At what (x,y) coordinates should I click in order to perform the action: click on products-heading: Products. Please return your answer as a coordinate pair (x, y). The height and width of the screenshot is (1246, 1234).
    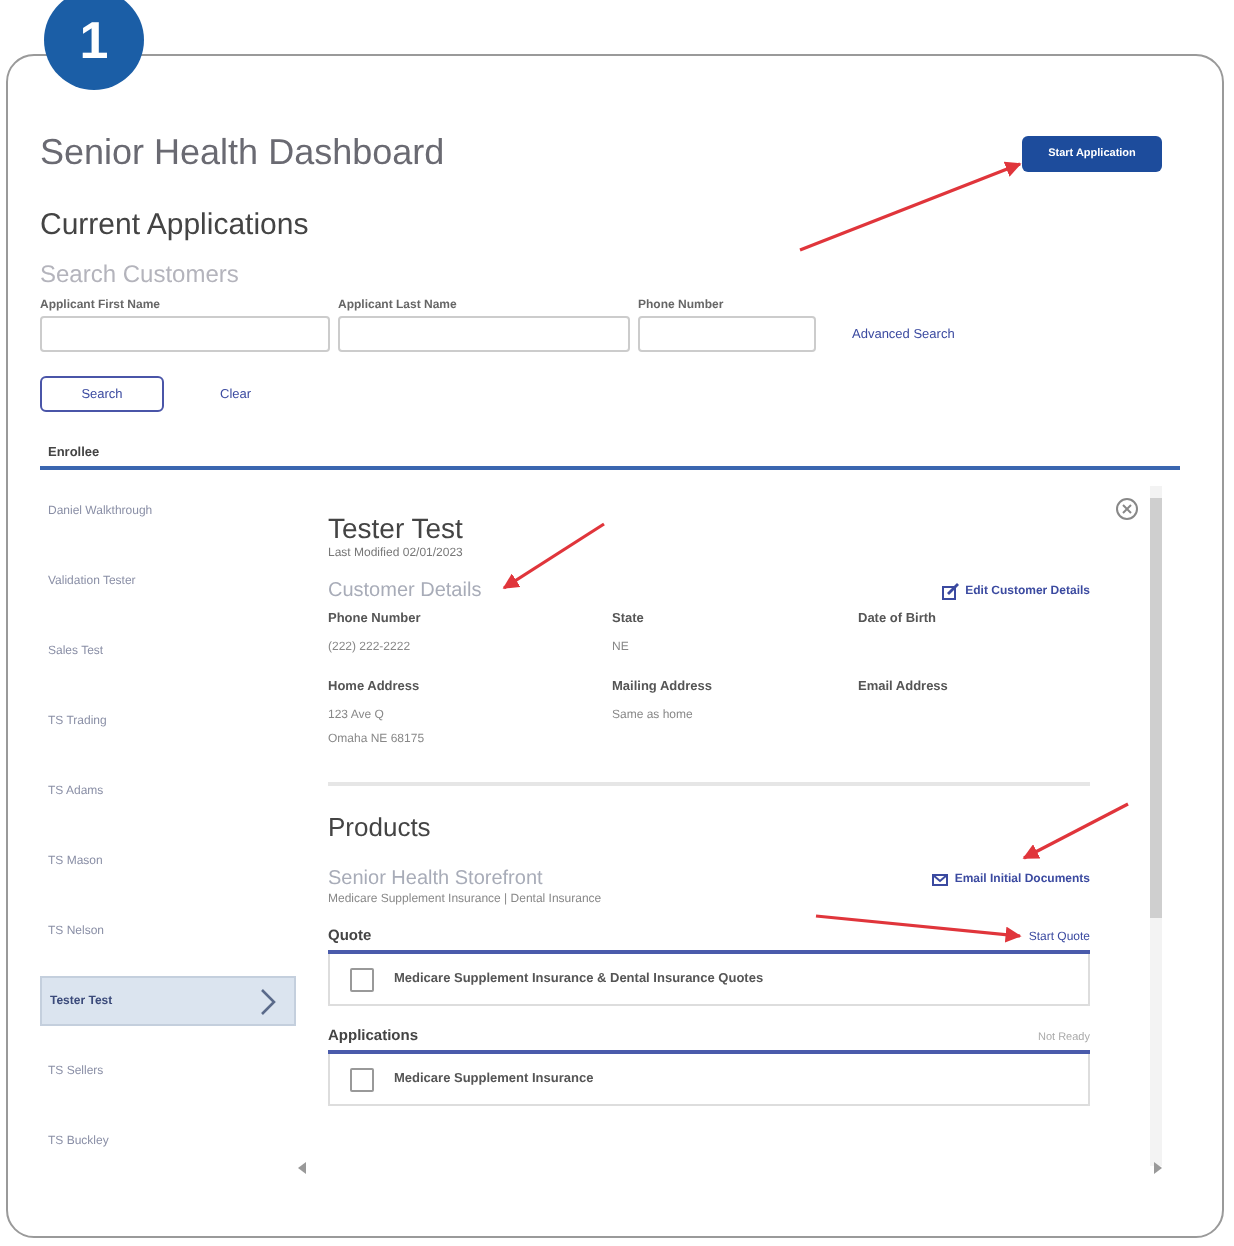
    Looking at the image, I should click on (380, 827).